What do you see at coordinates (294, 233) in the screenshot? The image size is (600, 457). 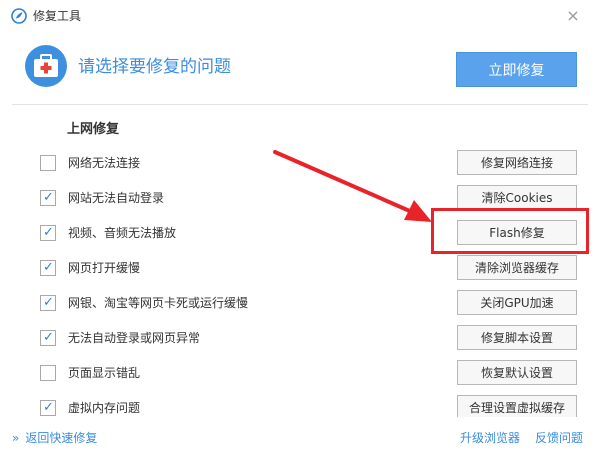 I see `list-item: ✓ 视频、音频无法播放 Flash修复` at bounding box center [294, 233].